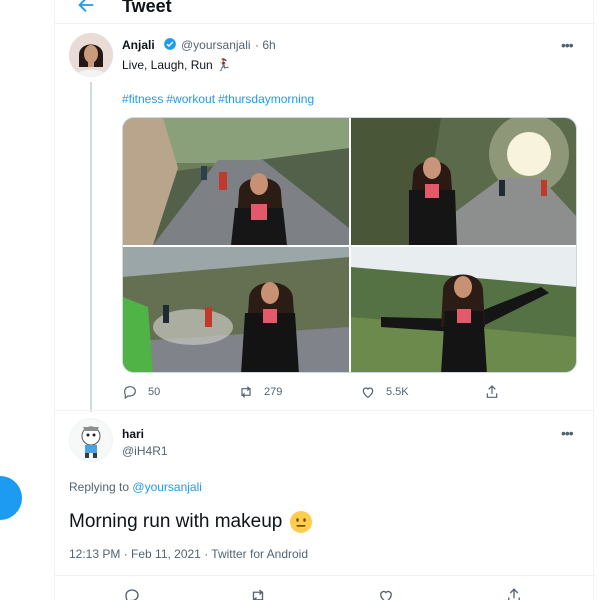 The image size is (600, 600). Describe the element at coordinates (86, 8) in the screenshot. I see `back-arrow-icon` at that location.